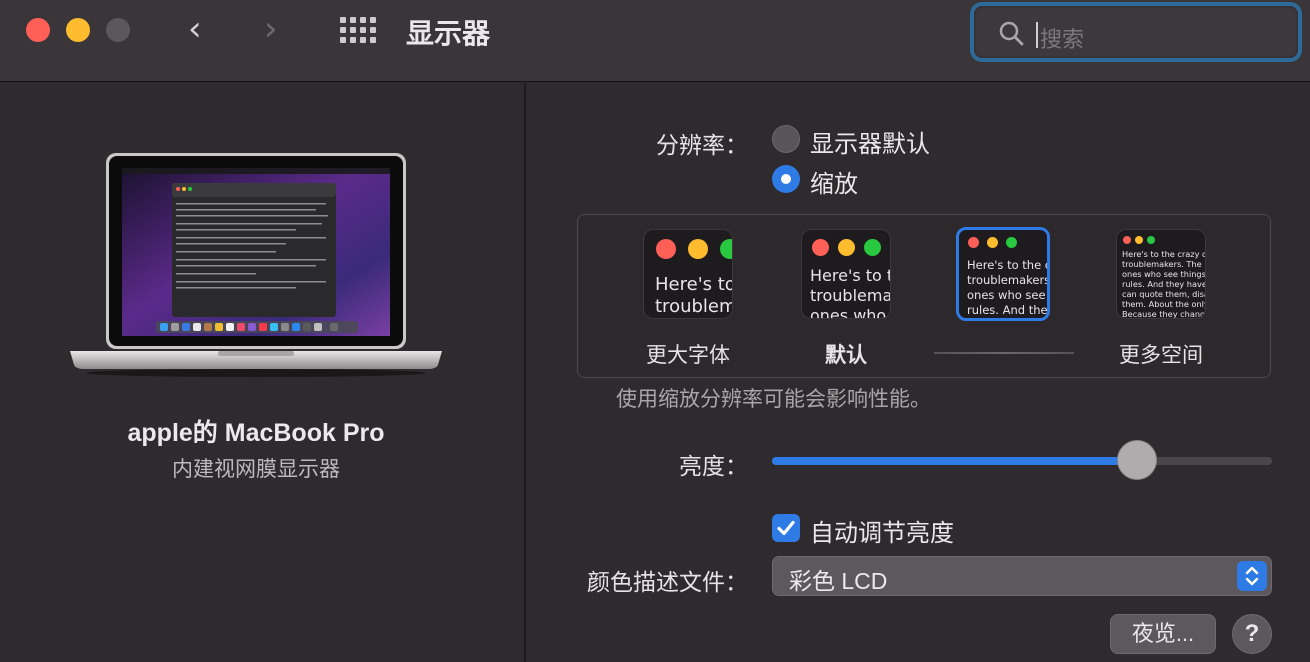 The width and height of the screenshot is (1310, 662). I want to click on scale-selection-line, so click(1004, 353).